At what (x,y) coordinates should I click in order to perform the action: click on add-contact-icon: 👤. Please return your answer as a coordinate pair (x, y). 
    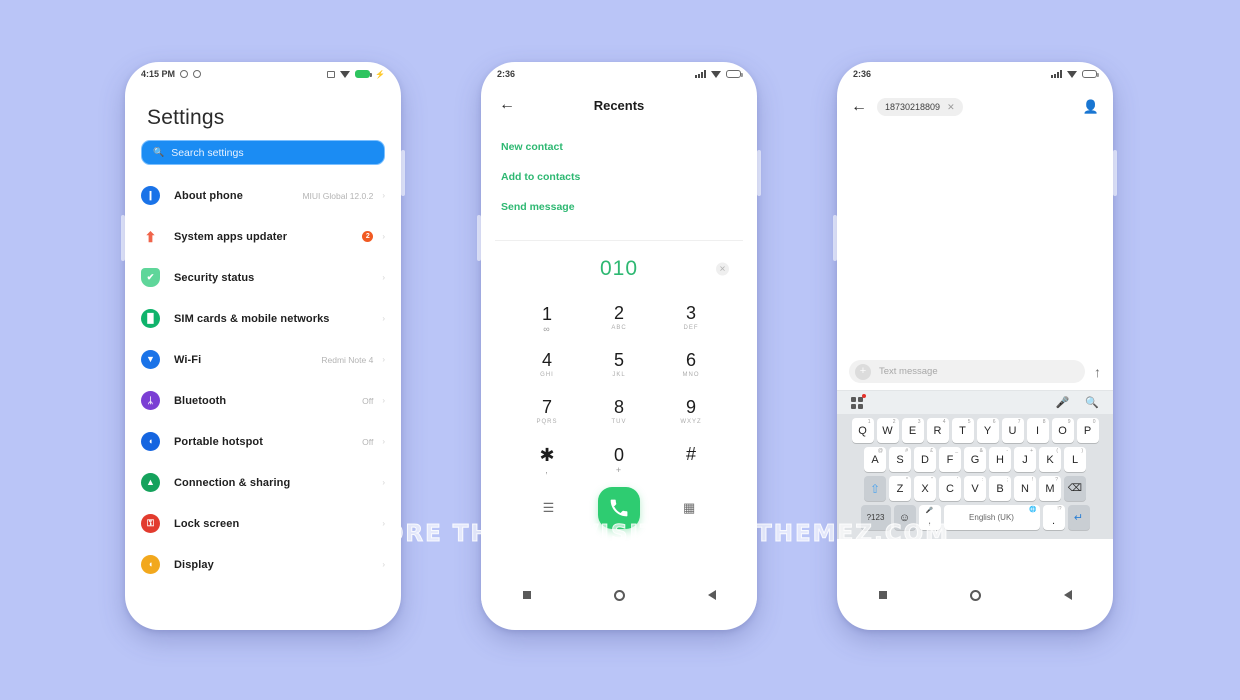
    Looking at the image, I should click on (1091, 107).